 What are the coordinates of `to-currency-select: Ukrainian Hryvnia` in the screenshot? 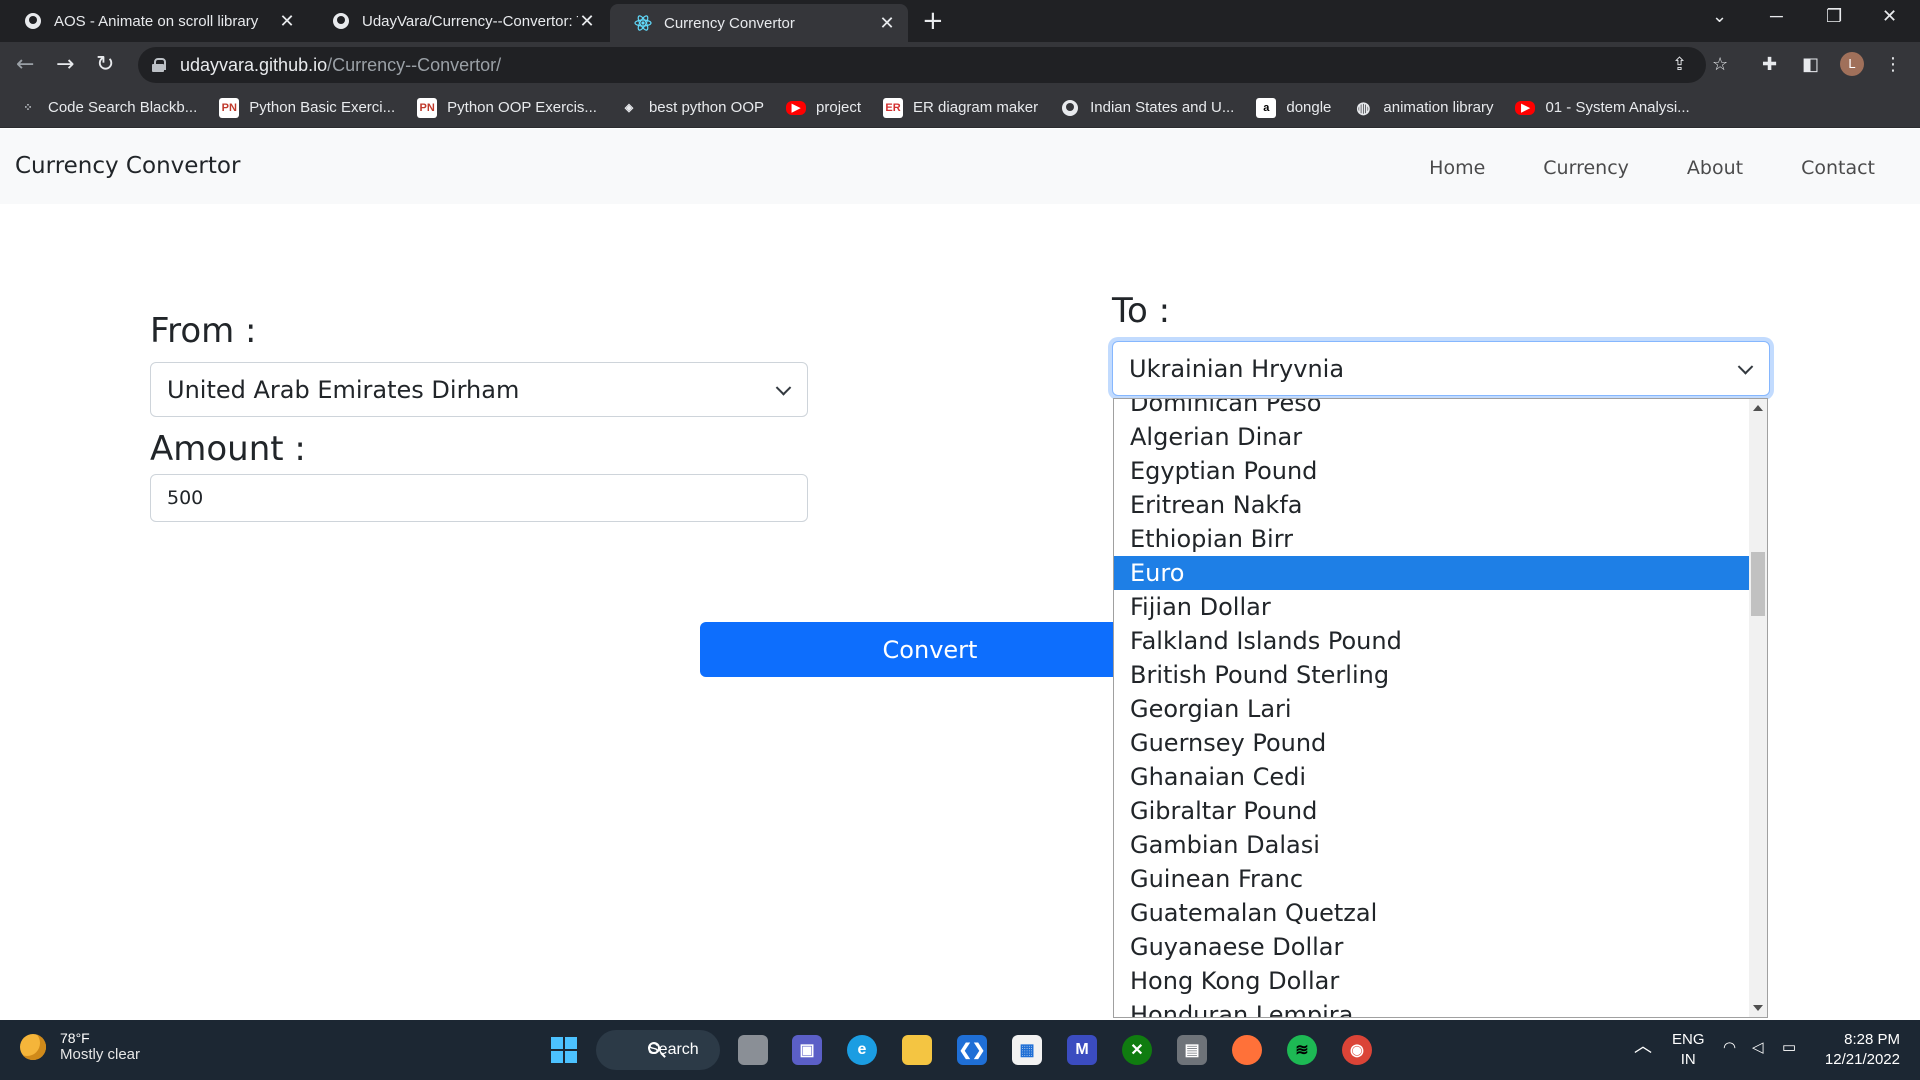 It's located at (1441, 368).